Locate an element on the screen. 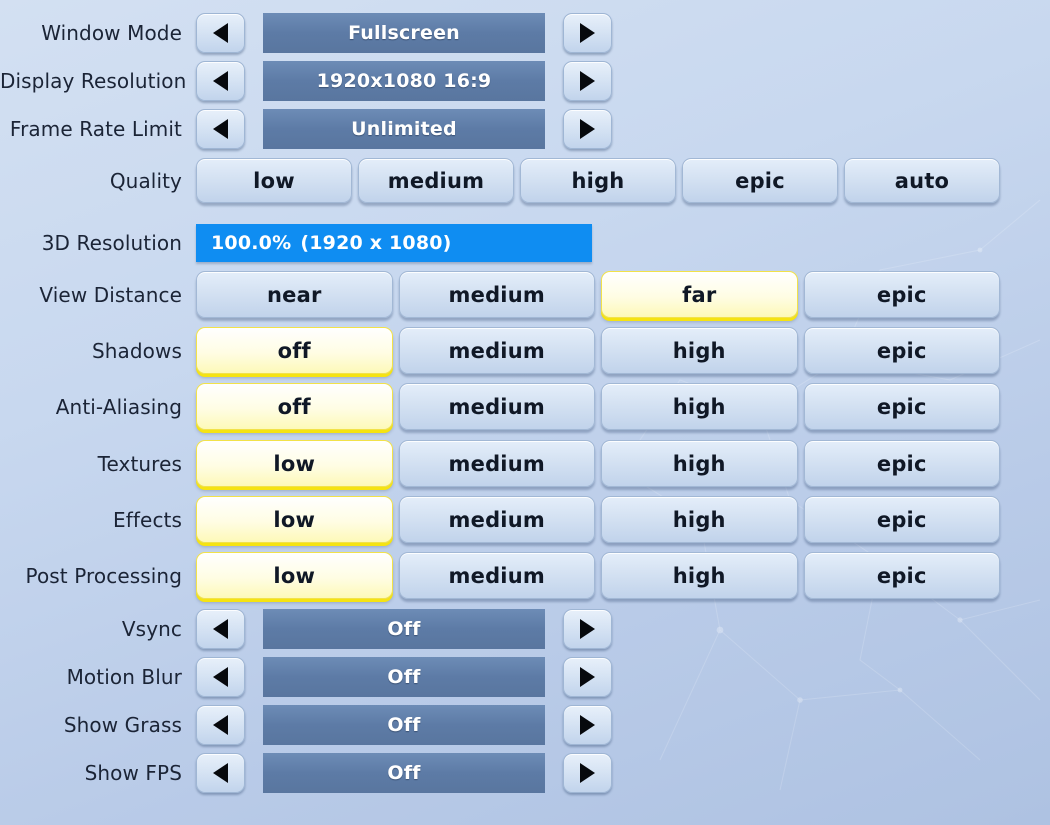  option-shadows-3: epic is located at coordinates (901, 350).